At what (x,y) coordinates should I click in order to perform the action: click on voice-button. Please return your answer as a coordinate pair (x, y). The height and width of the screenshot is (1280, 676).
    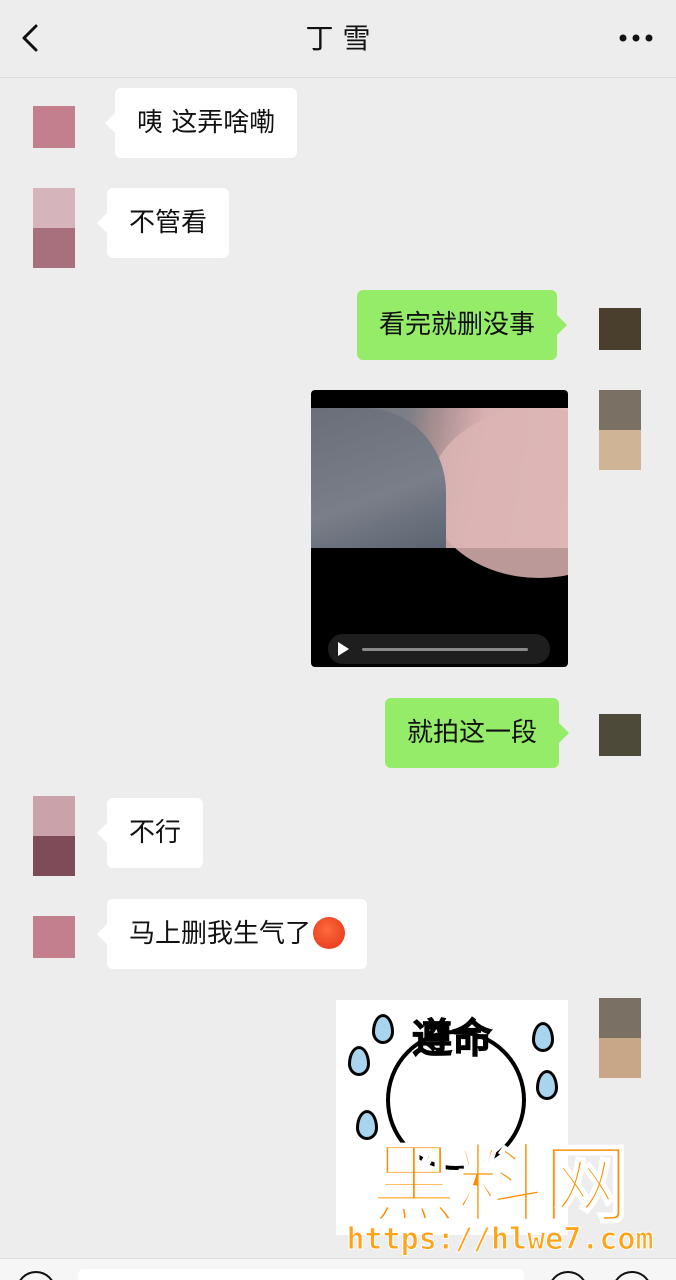
    Looking at the image, I should click on (36, 1275).